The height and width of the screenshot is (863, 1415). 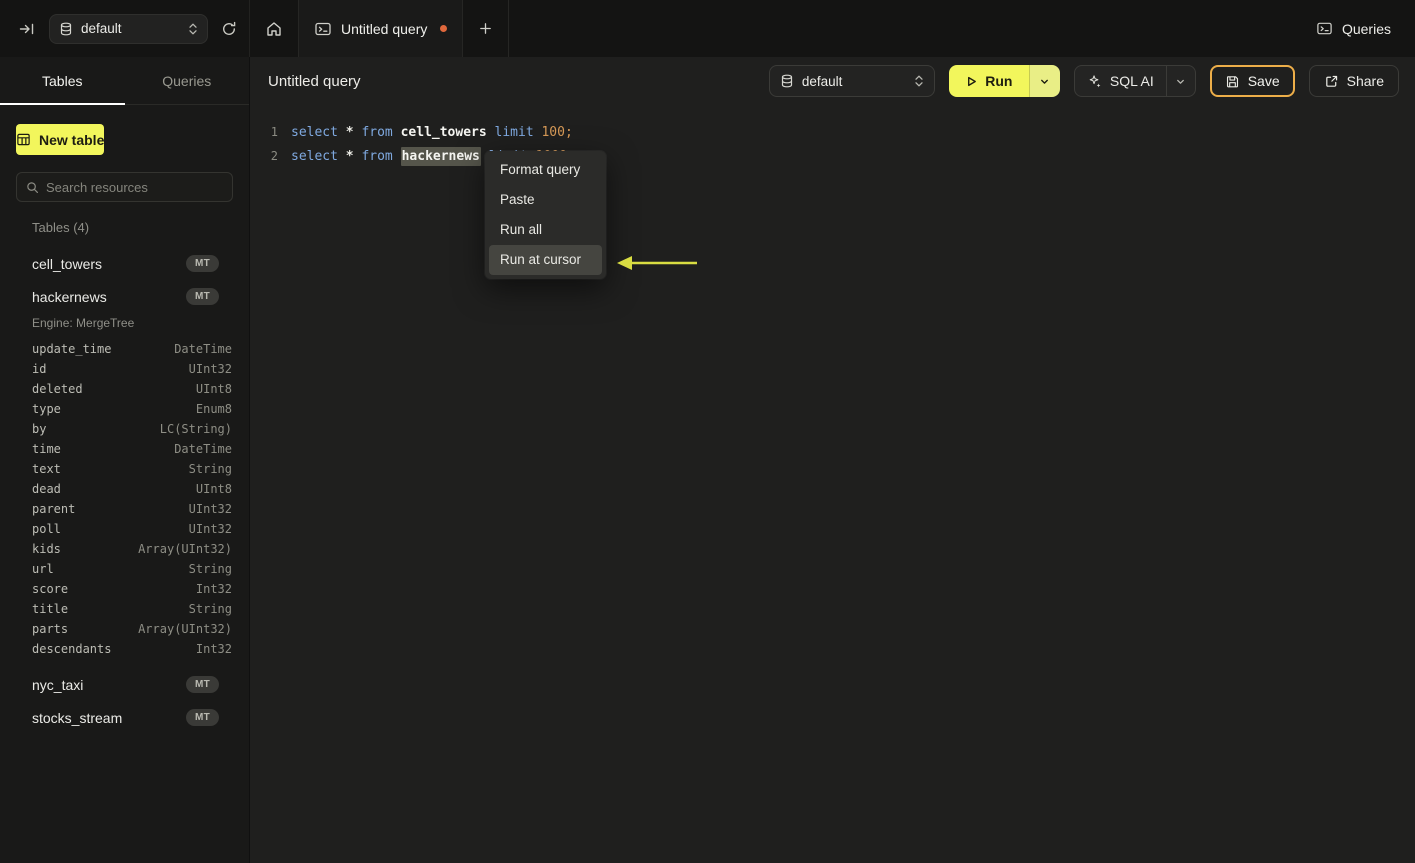 I want to click on column-type: Int32, so click(x=213, y=649).